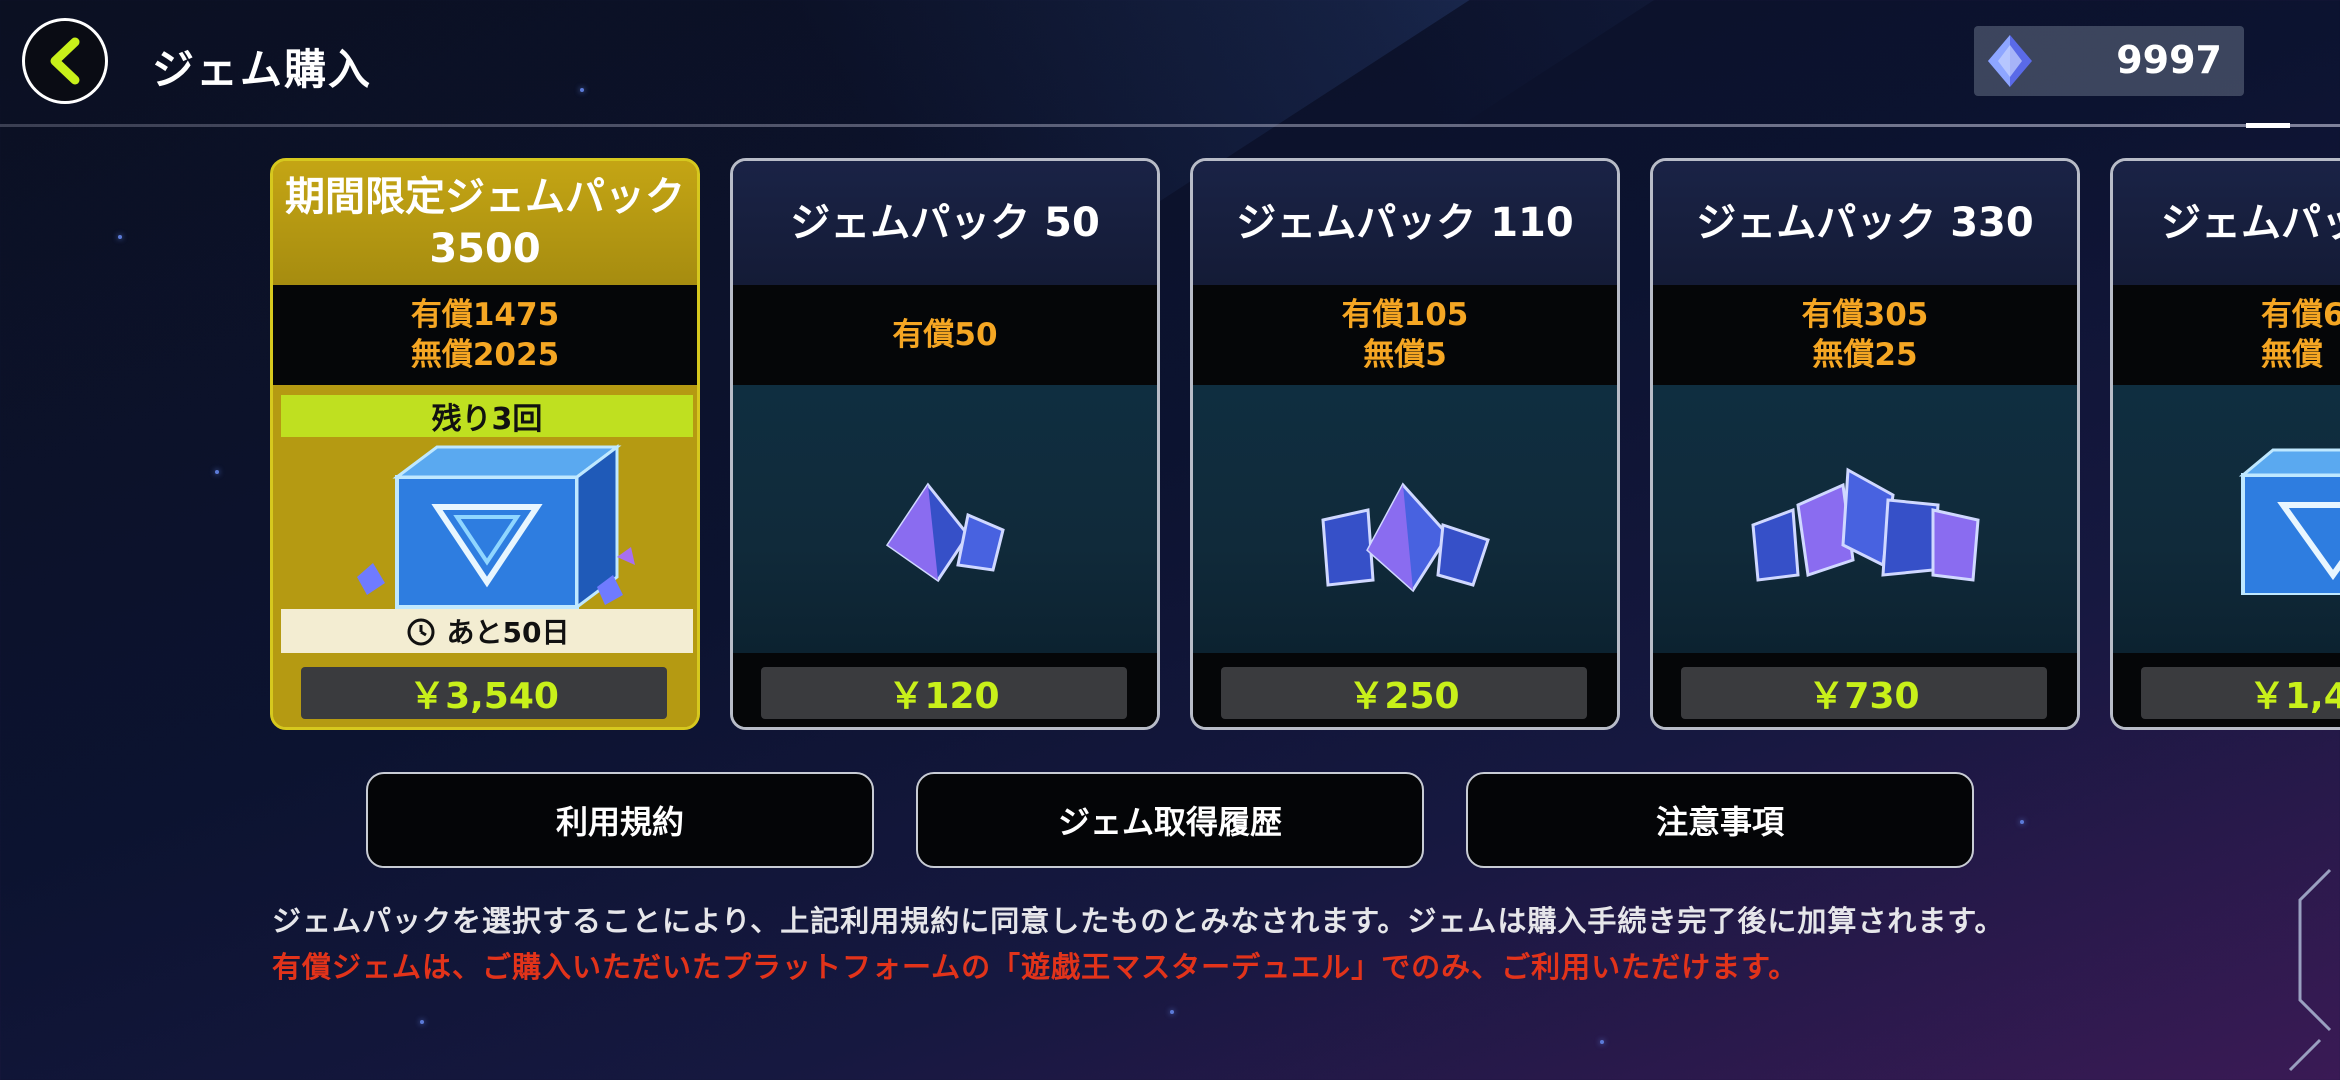  Describe the element at coordinates (1865, 315) in the screenshot. I see `paid-amount: 有償305` at that location.